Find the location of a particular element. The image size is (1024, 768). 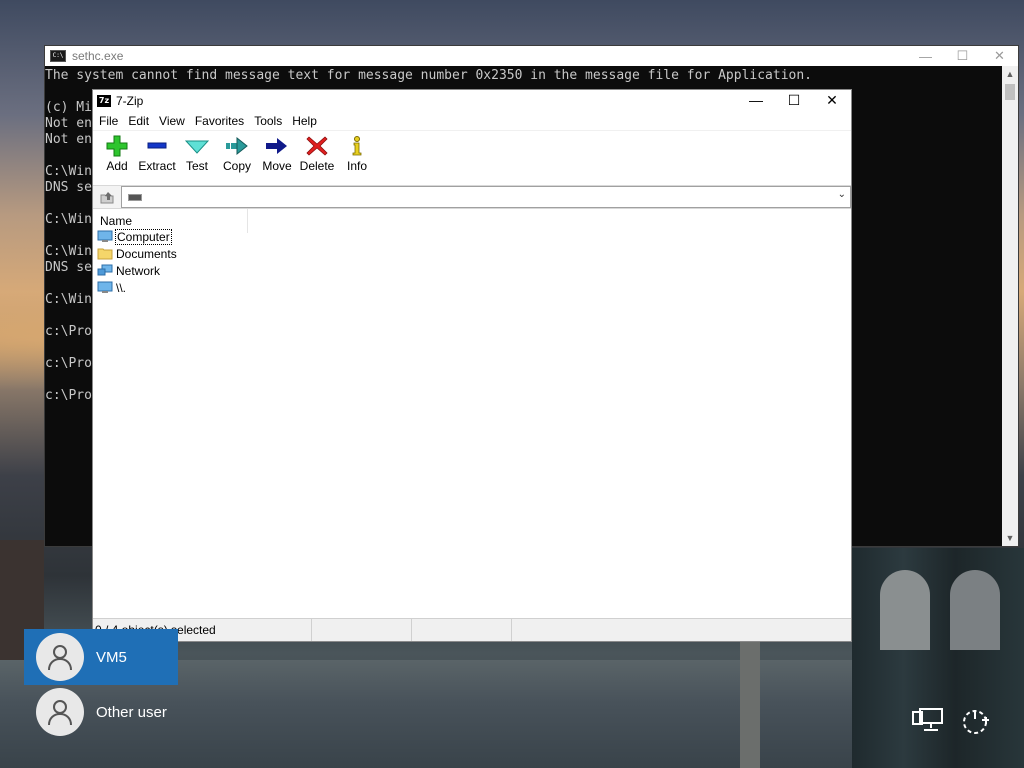

menu-view: View is located at coordinates (173, 121).